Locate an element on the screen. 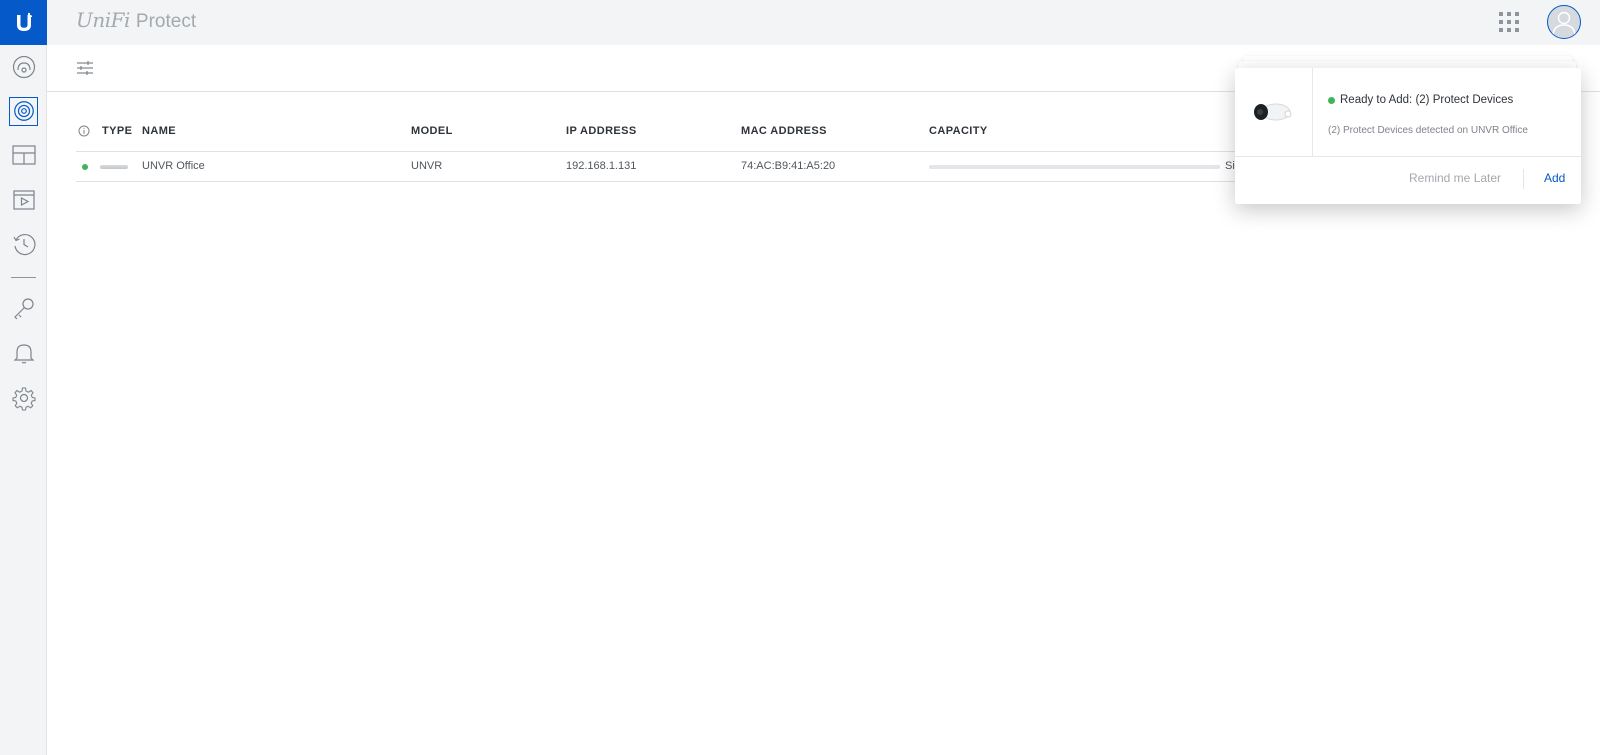 This screenshot has width=1600, height=755. filter-sliders-icon is located at coordinates (85, 68).